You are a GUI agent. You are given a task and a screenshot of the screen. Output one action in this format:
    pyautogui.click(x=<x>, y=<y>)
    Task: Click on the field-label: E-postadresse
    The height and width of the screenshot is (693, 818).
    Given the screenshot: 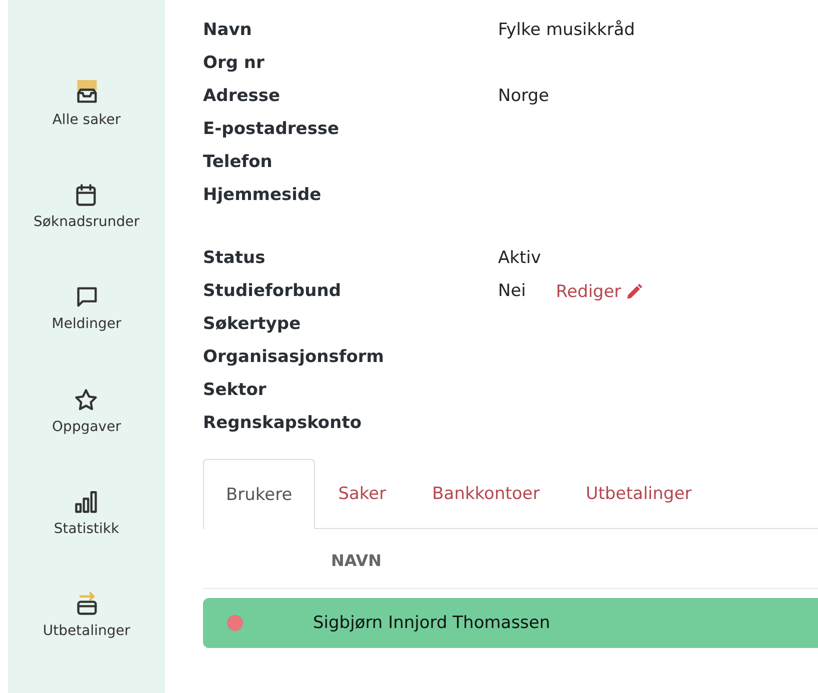 What is the action you would take?
    pyautogui.click(x=271, y=129)
    